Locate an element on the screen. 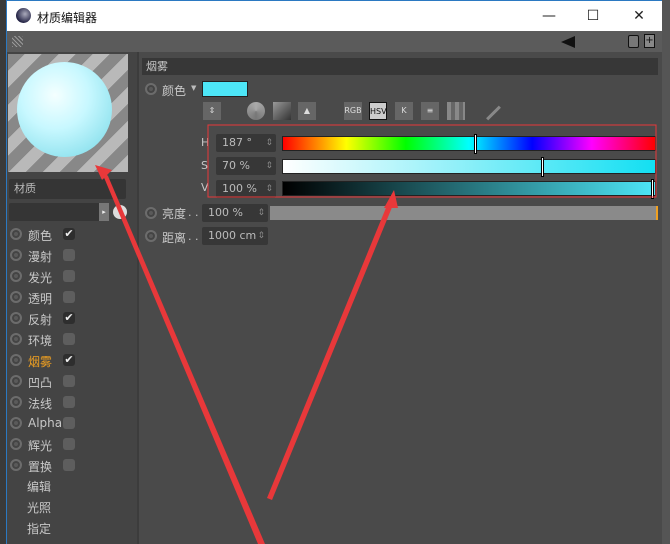 The image size is (670, 544). annotation-arrowhead-right is located at coordinates (391, 199).